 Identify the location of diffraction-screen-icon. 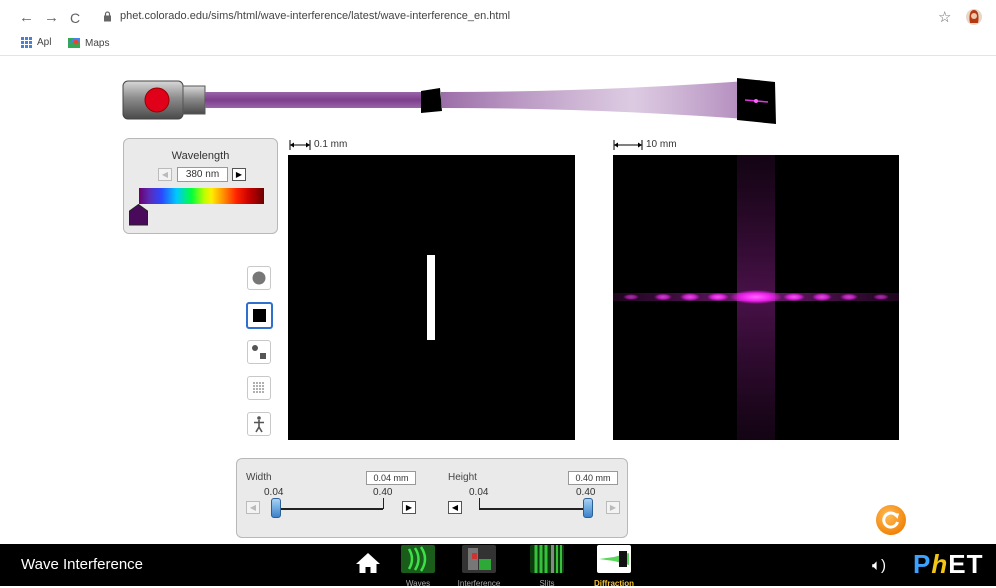
(614, 559).